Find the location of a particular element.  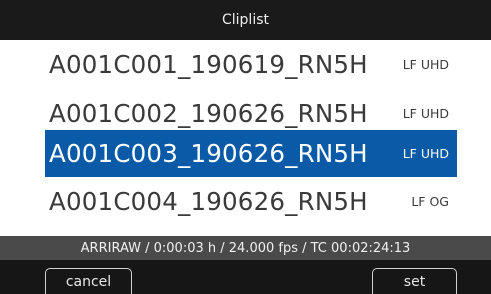

clip-row-4: A001C004_190626_RN5H LF OG is located at coordinates (251, 201).